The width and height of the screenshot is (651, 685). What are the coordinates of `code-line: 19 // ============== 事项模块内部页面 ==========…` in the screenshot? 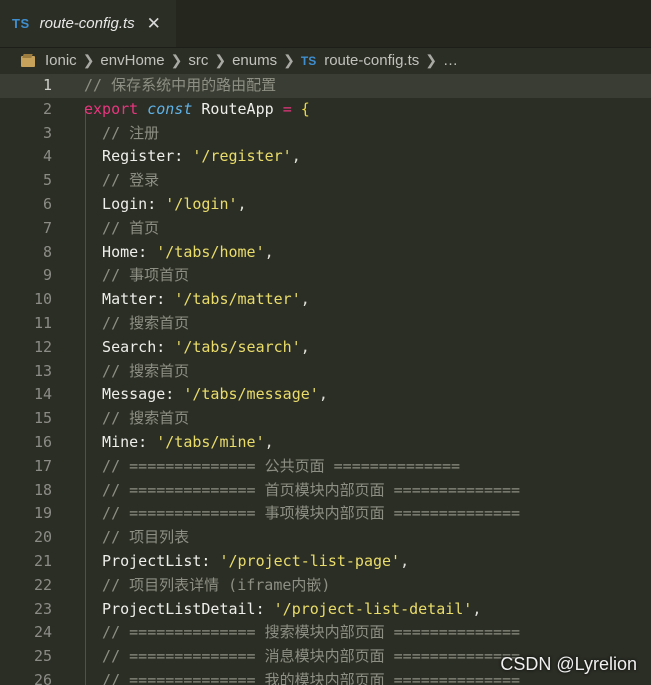 It's located at (325, 514).